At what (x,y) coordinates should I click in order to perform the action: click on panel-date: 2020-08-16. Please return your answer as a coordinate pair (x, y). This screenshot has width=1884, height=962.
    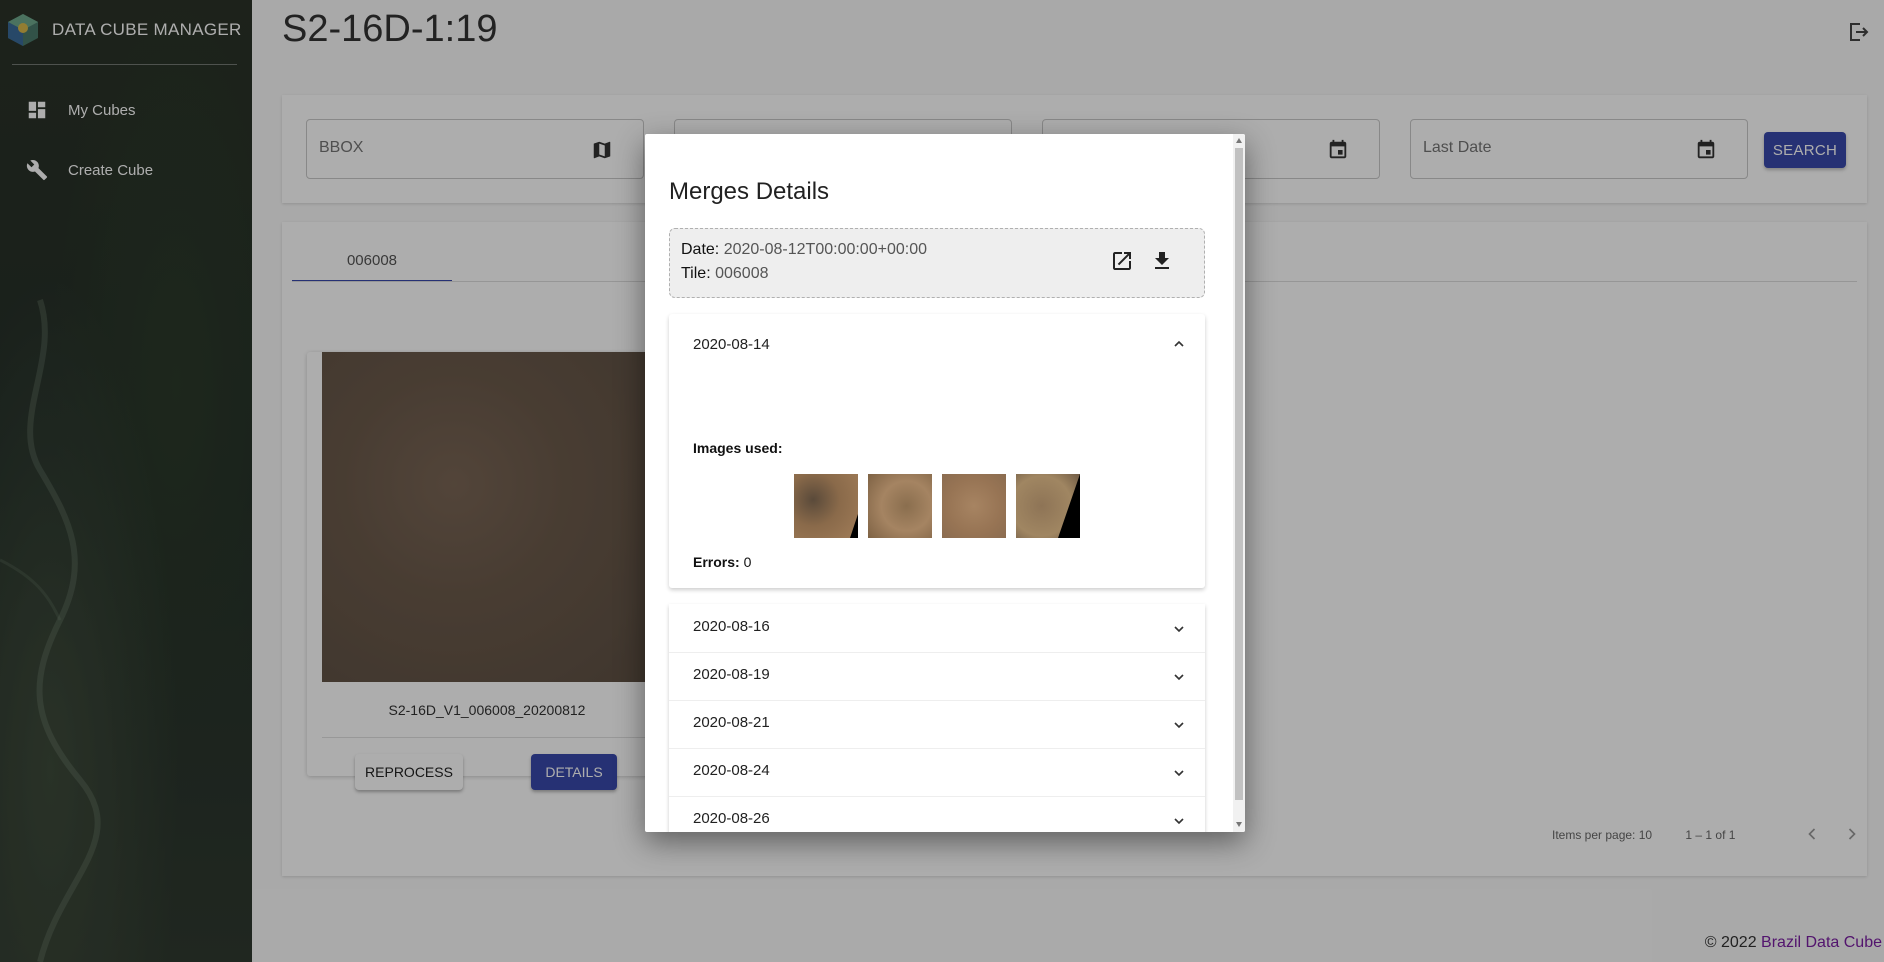
    Looking at the image, I should click on (731, 626).